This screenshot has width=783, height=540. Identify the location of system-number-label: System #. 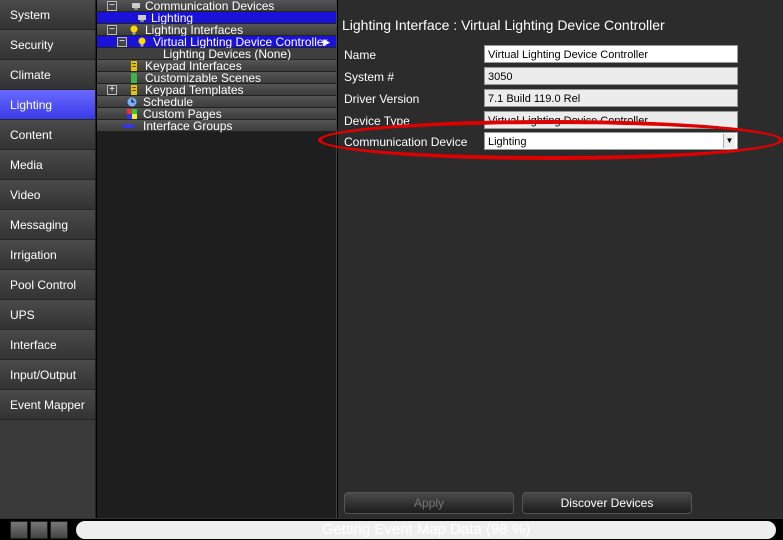
(369, 77).